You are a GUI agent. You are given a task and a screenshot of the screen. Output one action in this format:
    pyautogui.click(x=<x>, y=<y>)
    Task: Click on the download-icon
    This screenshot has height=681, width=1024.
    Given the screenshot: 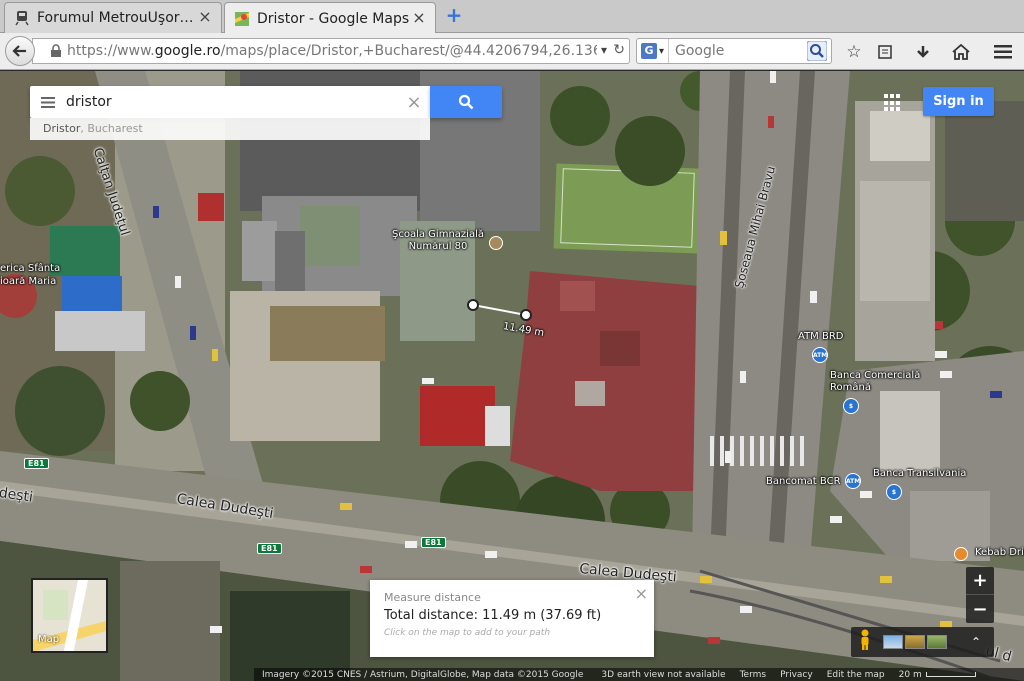 What is the action you would take?
    pyautogui.click(x=923, y=52)
    